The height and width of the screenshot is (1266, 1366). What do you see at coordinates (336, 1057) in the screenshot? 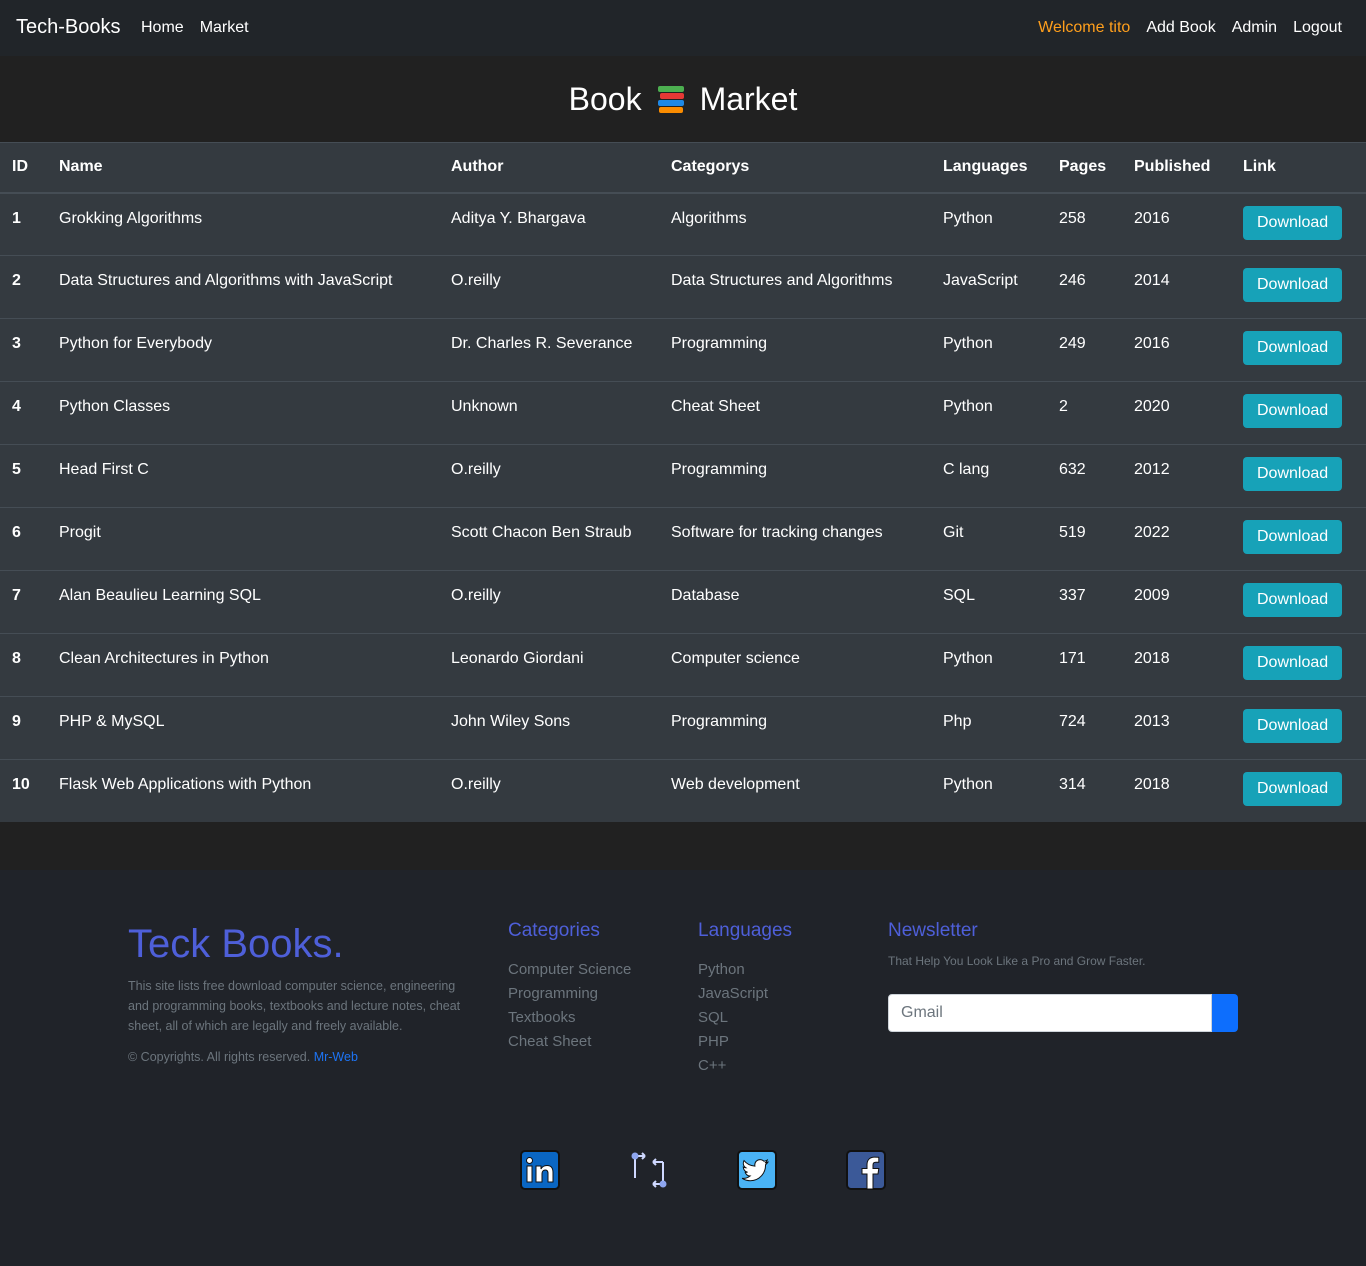
I see `author-link: Mr-Web` at bounding box center [336, 1057].